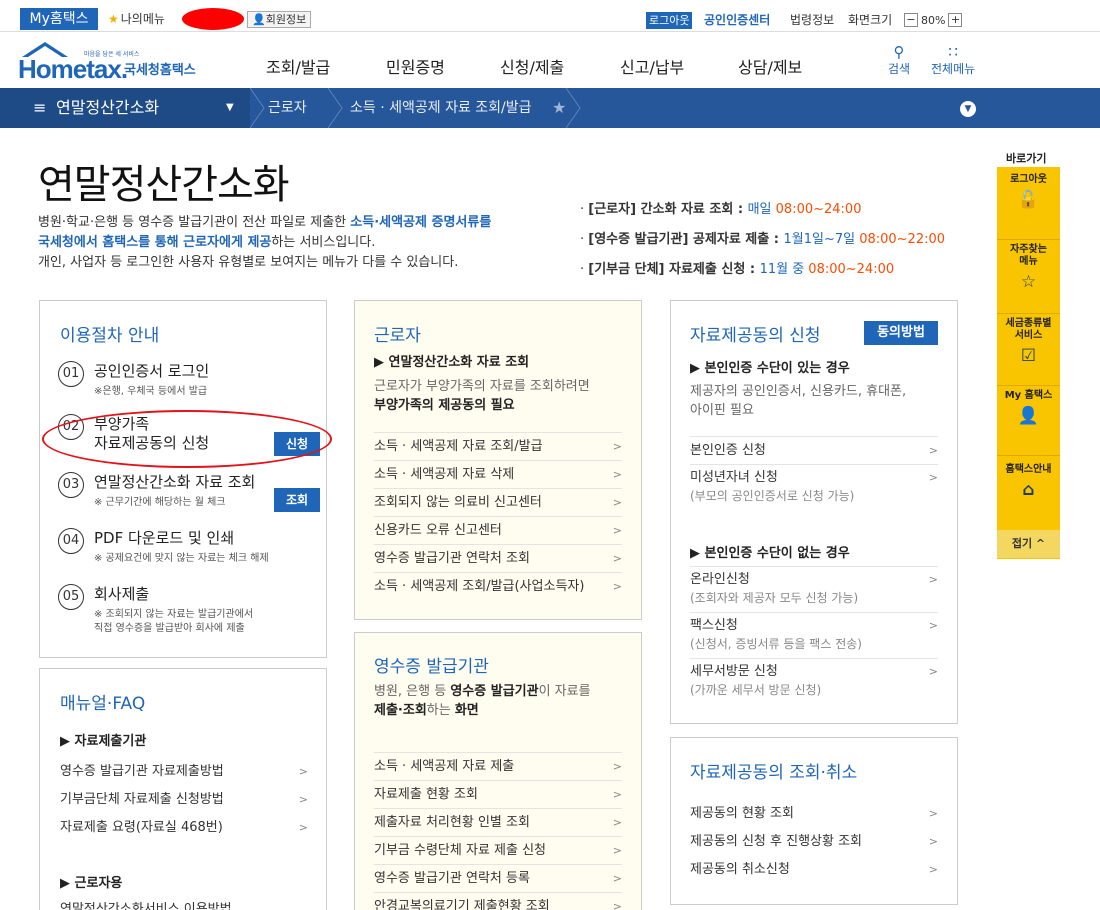 This screenshot has height=910, width=1100. Describe the element at coordinates (1028, 279) in the screenshot. I see `quick-favorites: 자주찾는 메뉴 ☆` at that location.